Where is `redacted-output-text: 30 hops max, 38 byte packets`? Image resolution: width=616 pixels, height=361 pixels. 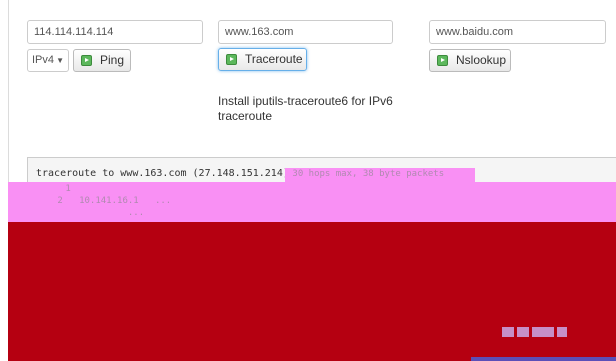 redacted-output-text: 30 hops max, 38 byte packets is located at coordinates (366, 174).